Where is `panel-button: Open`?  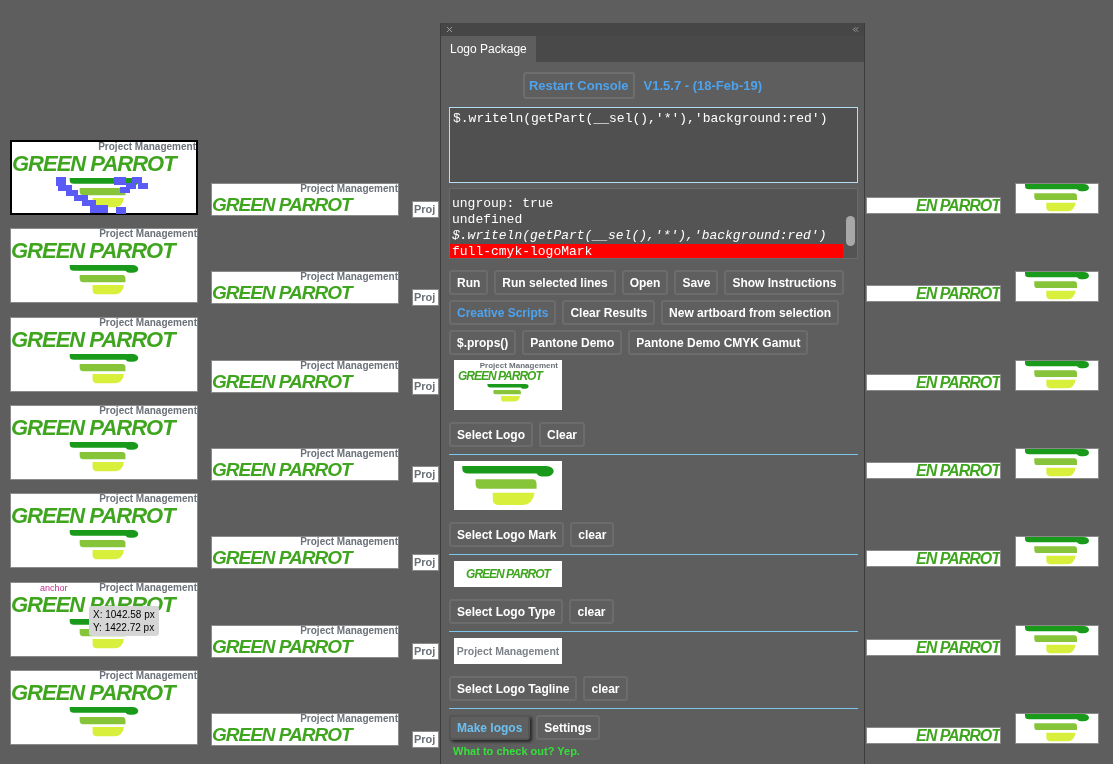
panel-button: Open is located at coordinates (645, 282).